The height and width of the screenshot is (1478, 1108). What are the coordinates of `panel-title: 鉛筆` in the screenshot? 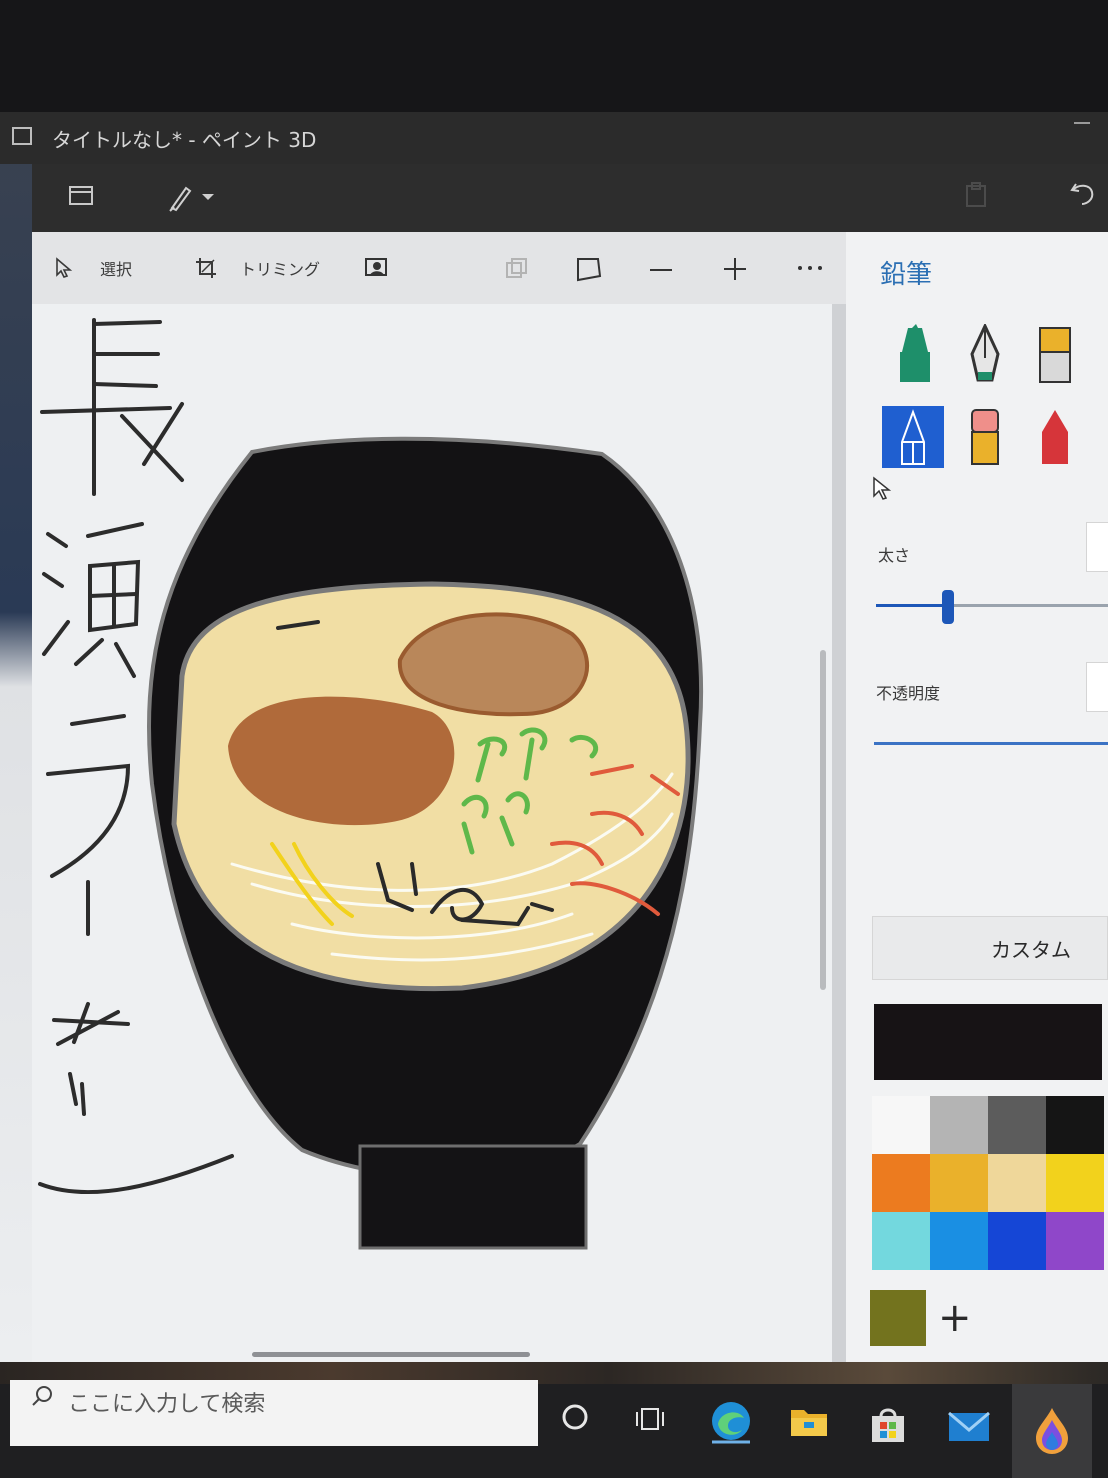 It's located at (906, 275).